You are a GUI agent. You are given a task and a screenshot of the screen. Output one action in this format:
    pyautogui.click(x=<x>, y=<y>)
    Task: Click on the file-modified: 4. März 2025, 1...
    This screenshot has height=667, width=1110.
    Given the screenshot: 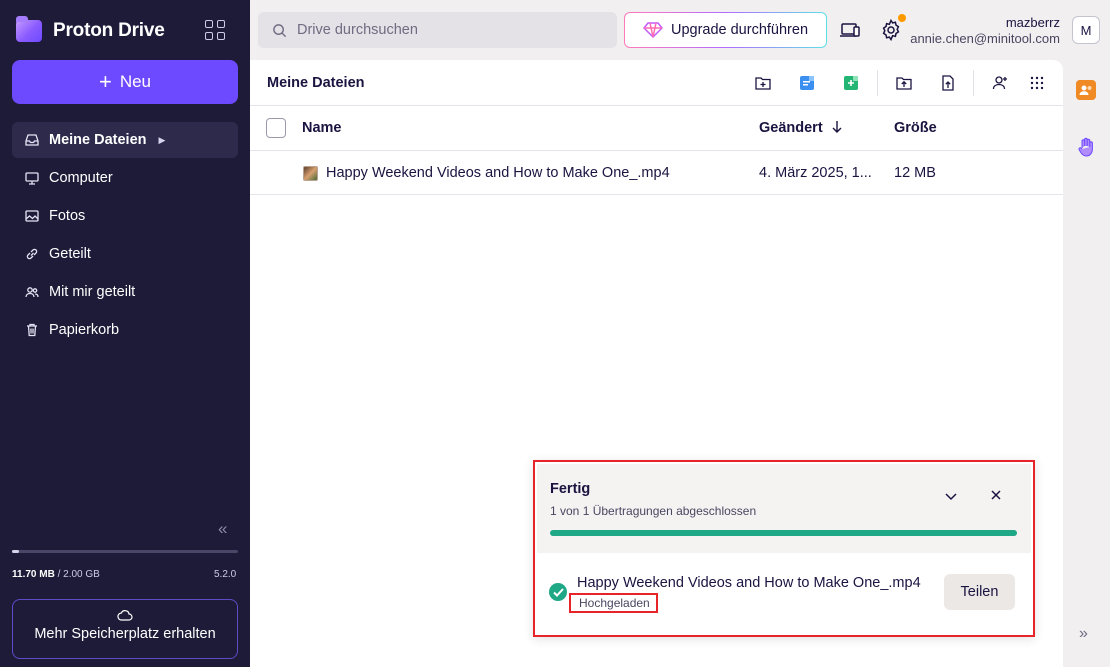 What is the action you would take?
    pyautogui.click(x=815, y=173)
    